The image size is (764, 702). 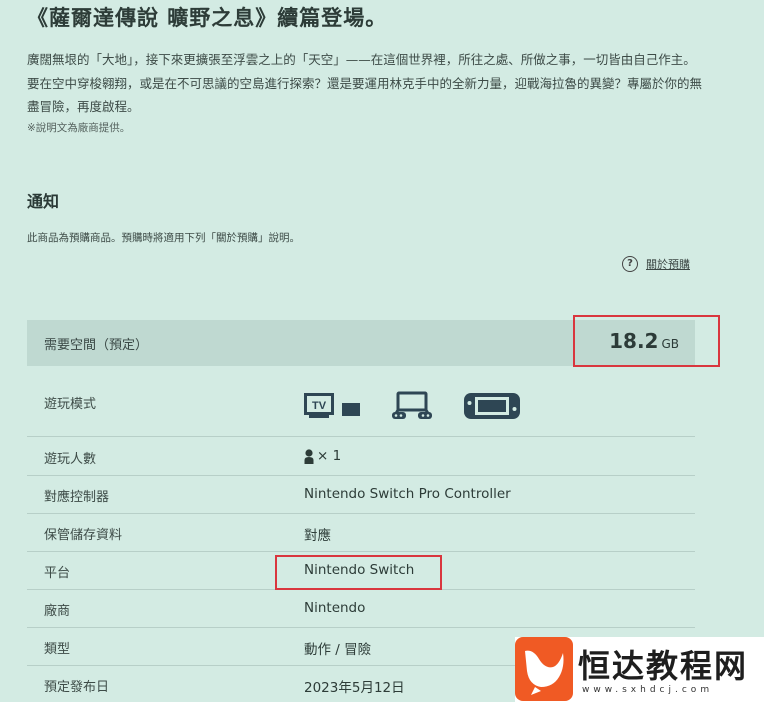 I want to click on publisher-value: Nintendo, so click(x=335, y=608).